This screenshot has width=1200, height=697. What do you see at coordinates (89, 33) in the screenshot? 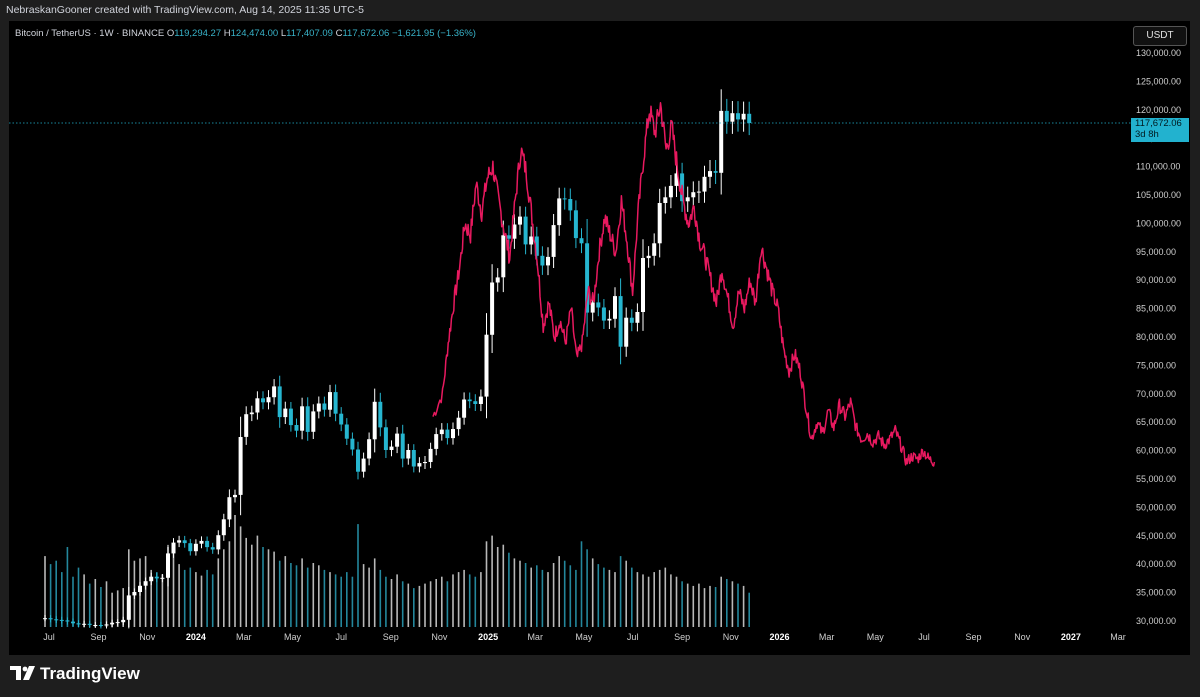
I see `symbol-title: Bitcoin / TetherUS · 1W · BINANCE` at bounding box center [89, 33].